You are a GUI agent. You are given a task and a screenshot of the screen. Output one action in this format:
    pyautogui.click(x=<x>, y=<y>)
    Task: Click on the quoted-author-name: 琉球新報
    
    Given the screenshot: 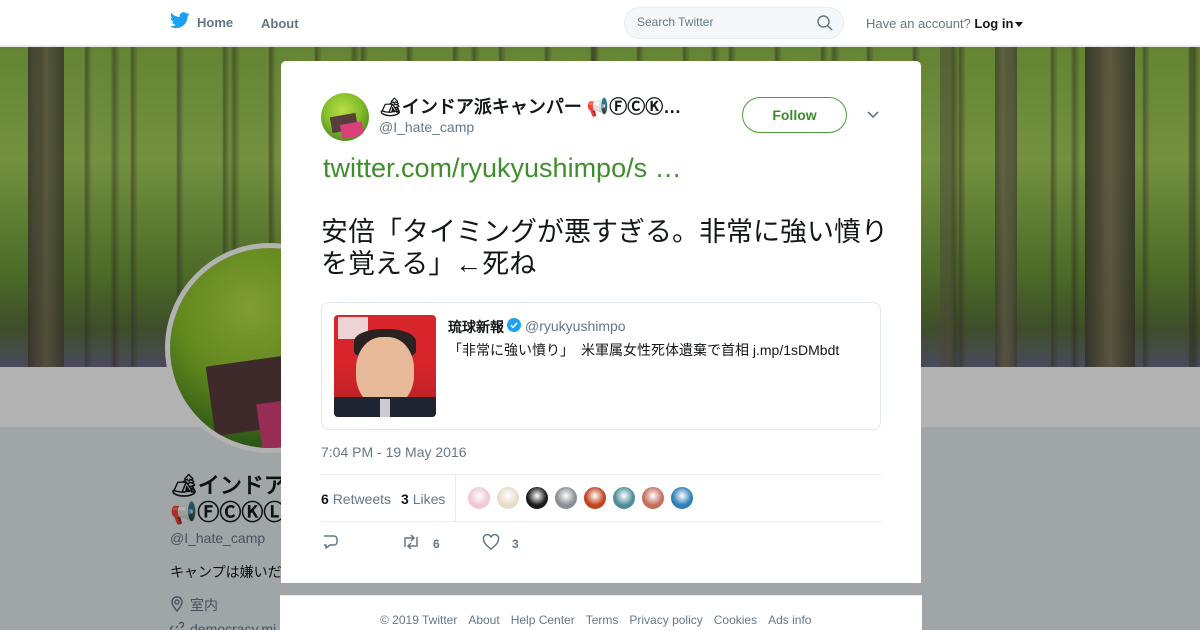 What is the action you would take?
    pyautogui.click(x=476, y=327)
    